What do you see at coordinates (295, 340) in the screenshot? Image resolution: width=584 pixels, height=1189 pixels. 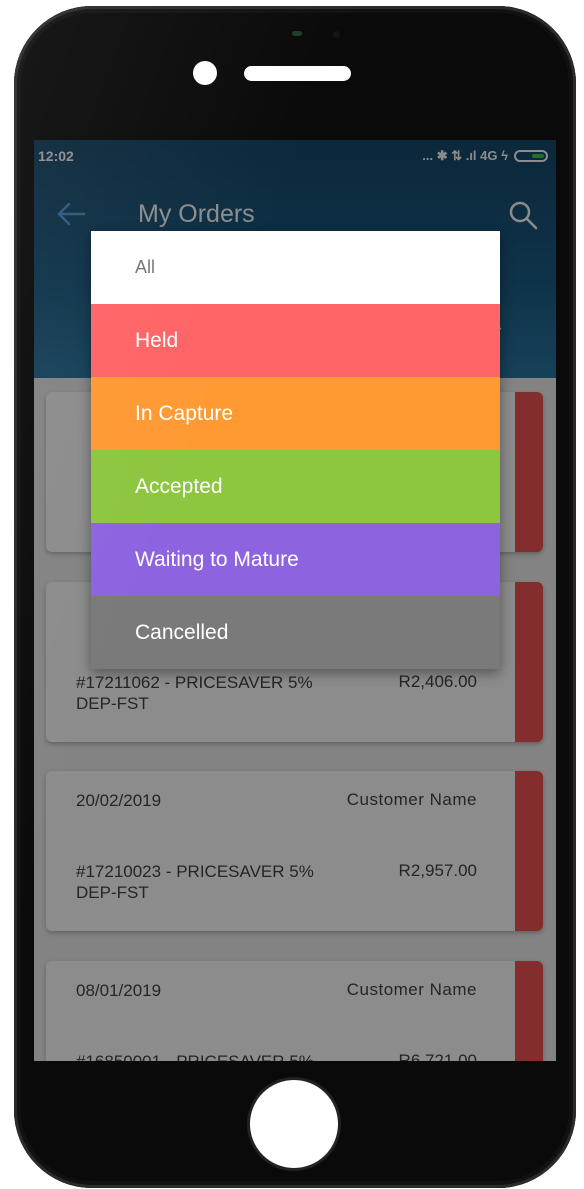 I see `filter-option-held: Held` at bounding box center [295, 340].